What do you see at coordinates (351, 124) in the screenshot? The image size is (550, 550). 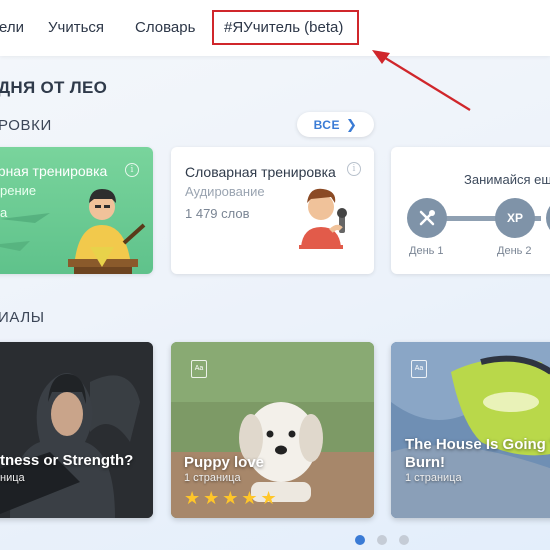 I see `chevron-right-icon: ❯` at bounding box center [351, 124].